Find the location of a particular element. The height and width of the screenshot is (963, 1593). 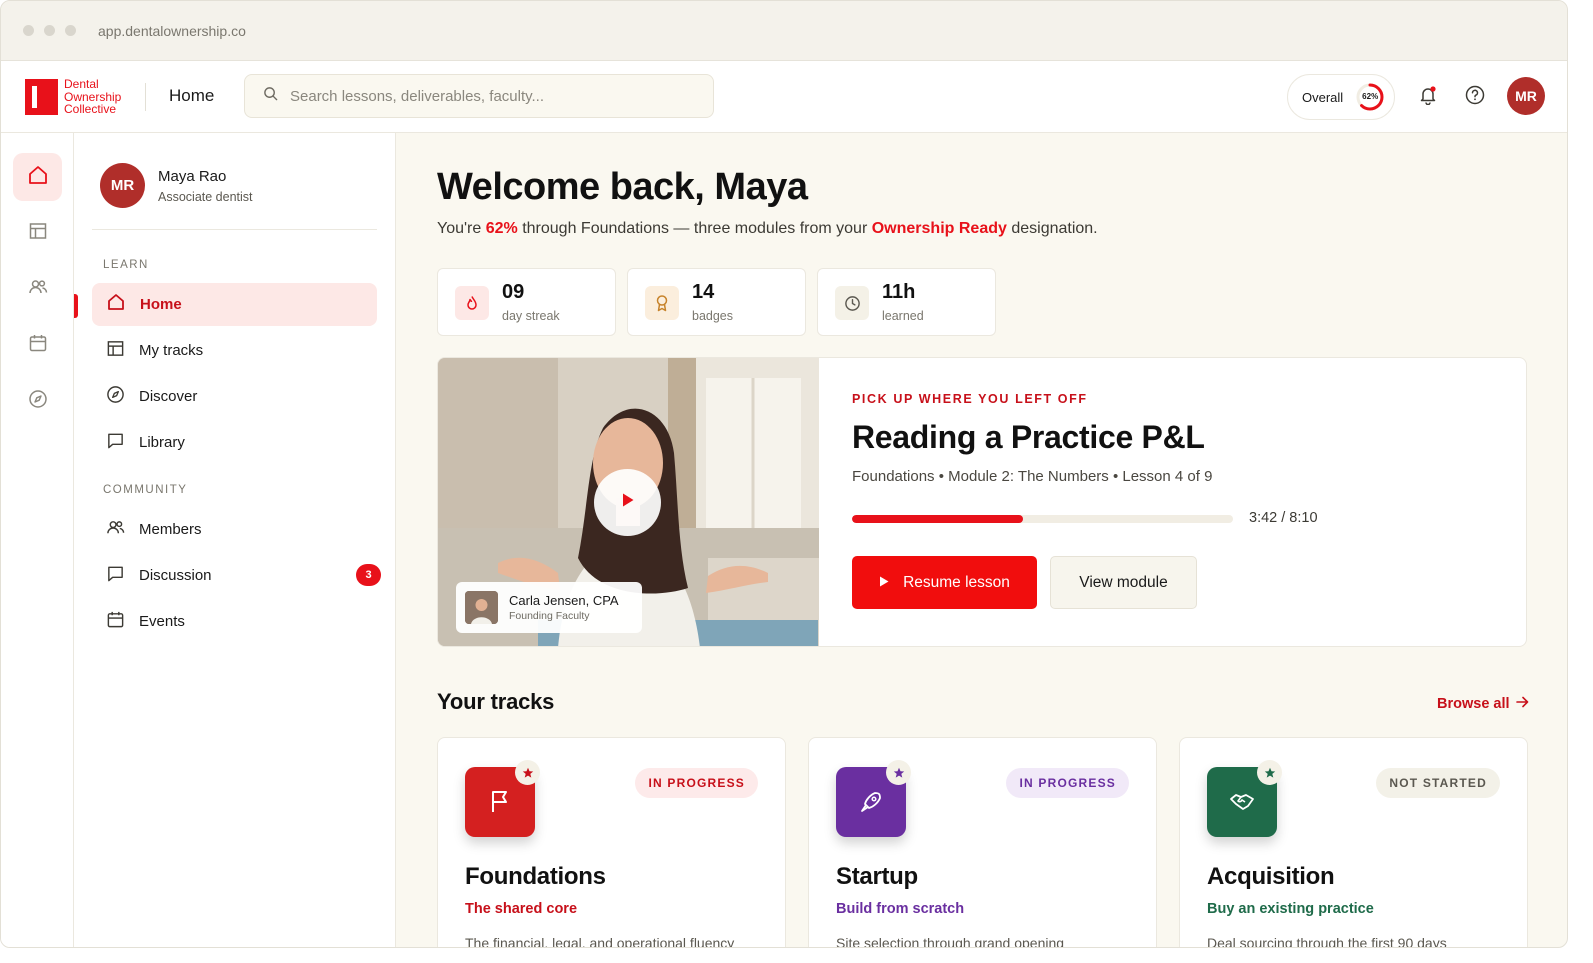

sidebar-item-library: Library is located at coordinates (234, 442).